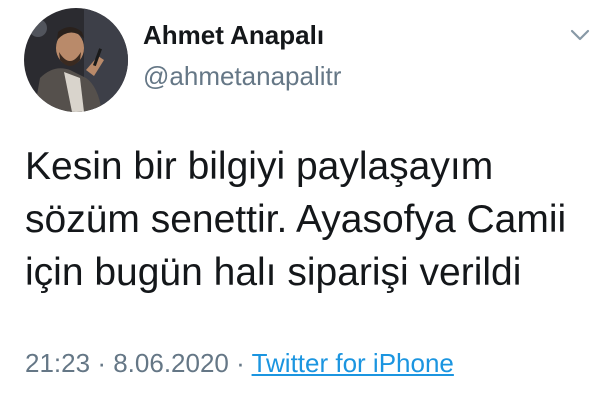 This screenshot has width=600, height=406. What do you see at coordinates (259, 166) in the screenshot?
I see `tweet-text-line: Kesin bir bilgiyi paylaşayım` at bounding box center [259, 166].